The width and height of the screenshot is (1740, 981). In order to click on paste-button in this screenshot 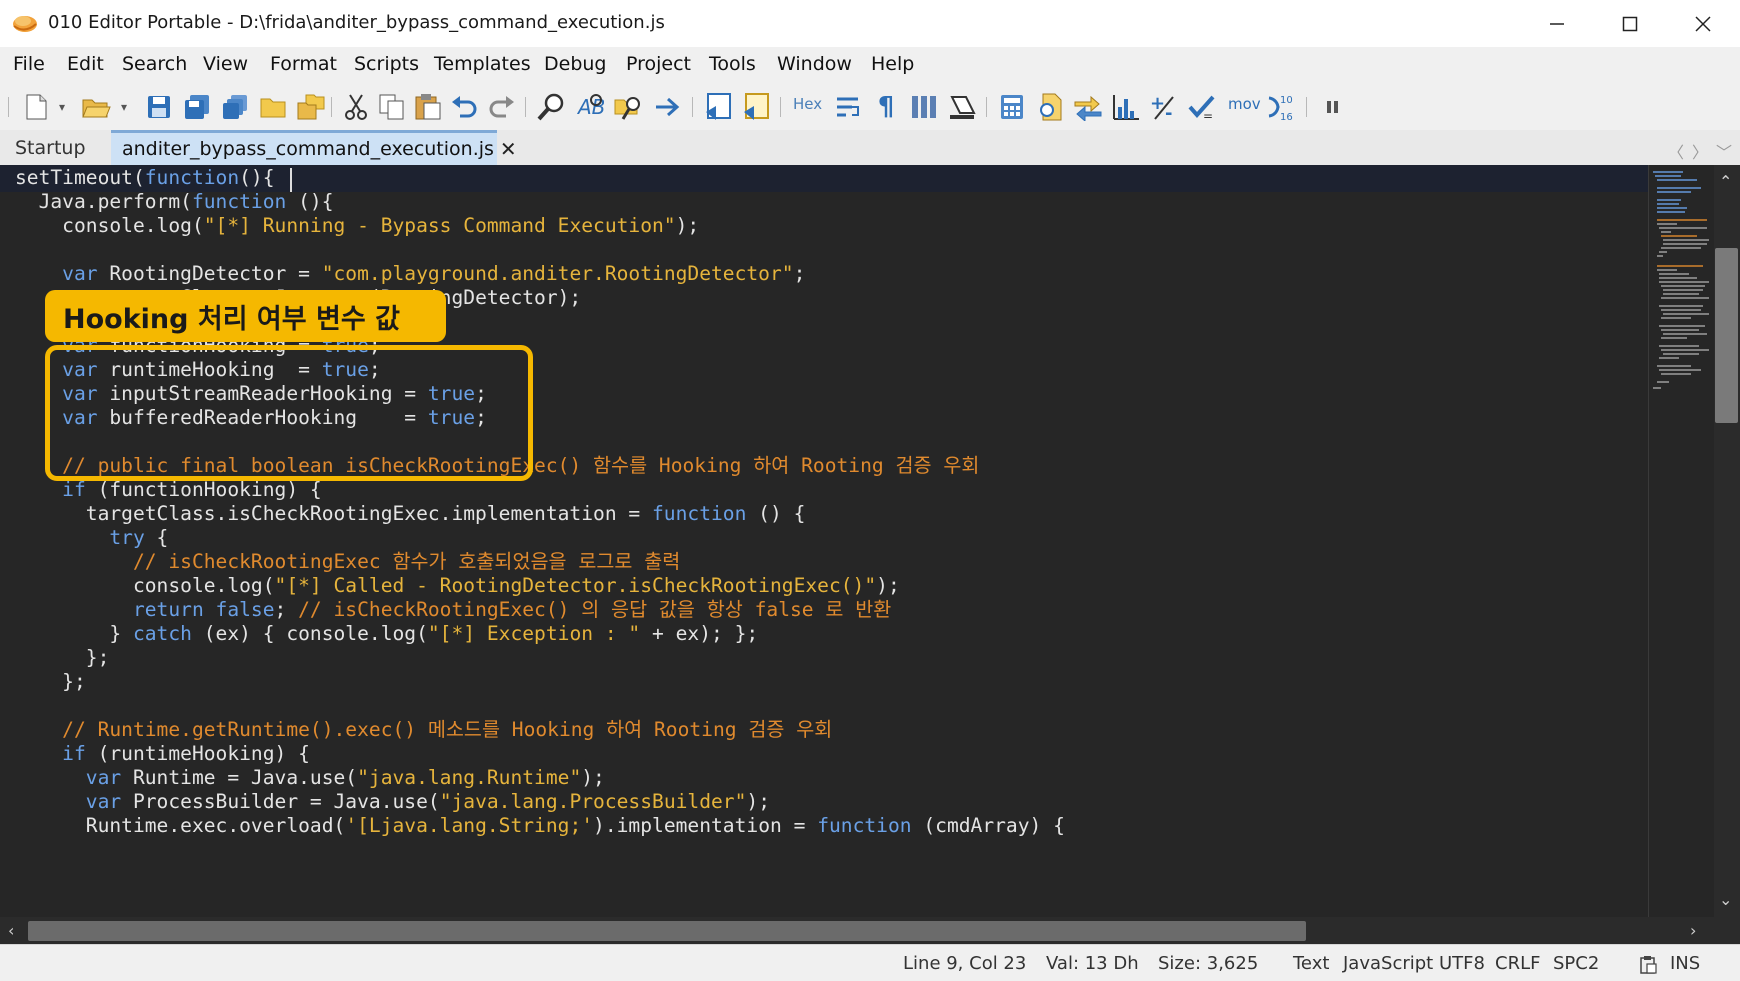, I will do `click(428, 107)`.